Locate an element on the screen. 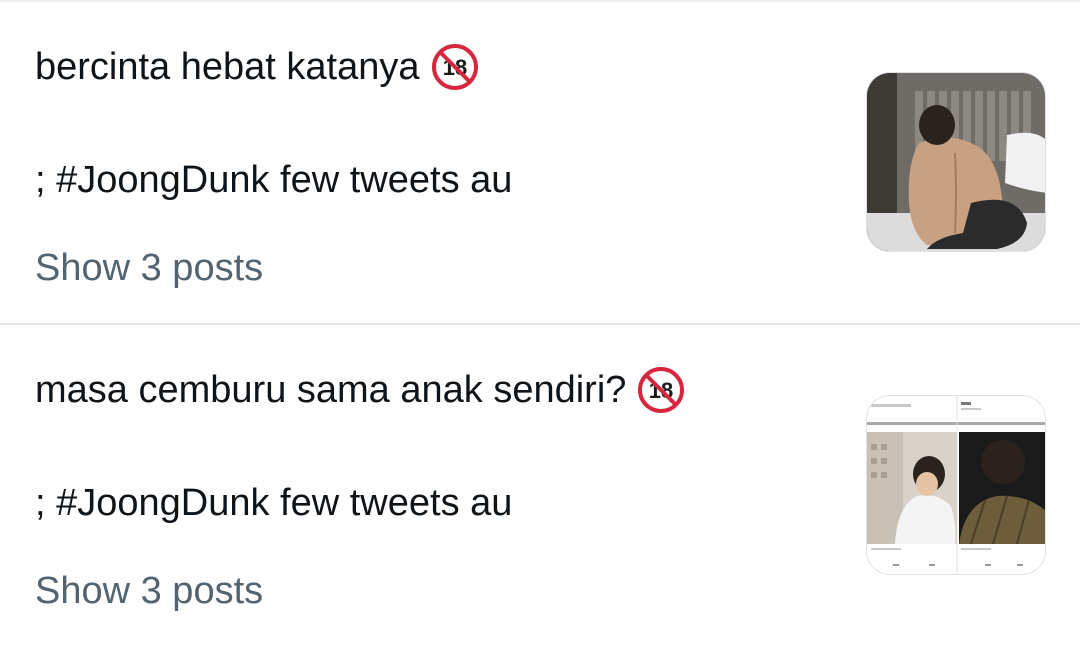  thread-title-row: masa cemburu sama anak sendiri? 18 is located at coordinates (360, 390).